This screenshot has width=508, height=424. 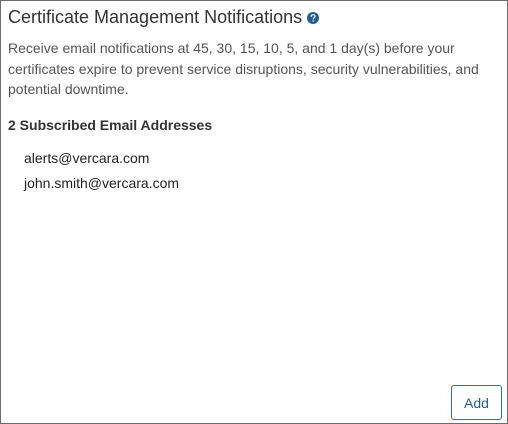 I want to click on panel-header: Certificate Management Notifications, so click(x=164, y=17).